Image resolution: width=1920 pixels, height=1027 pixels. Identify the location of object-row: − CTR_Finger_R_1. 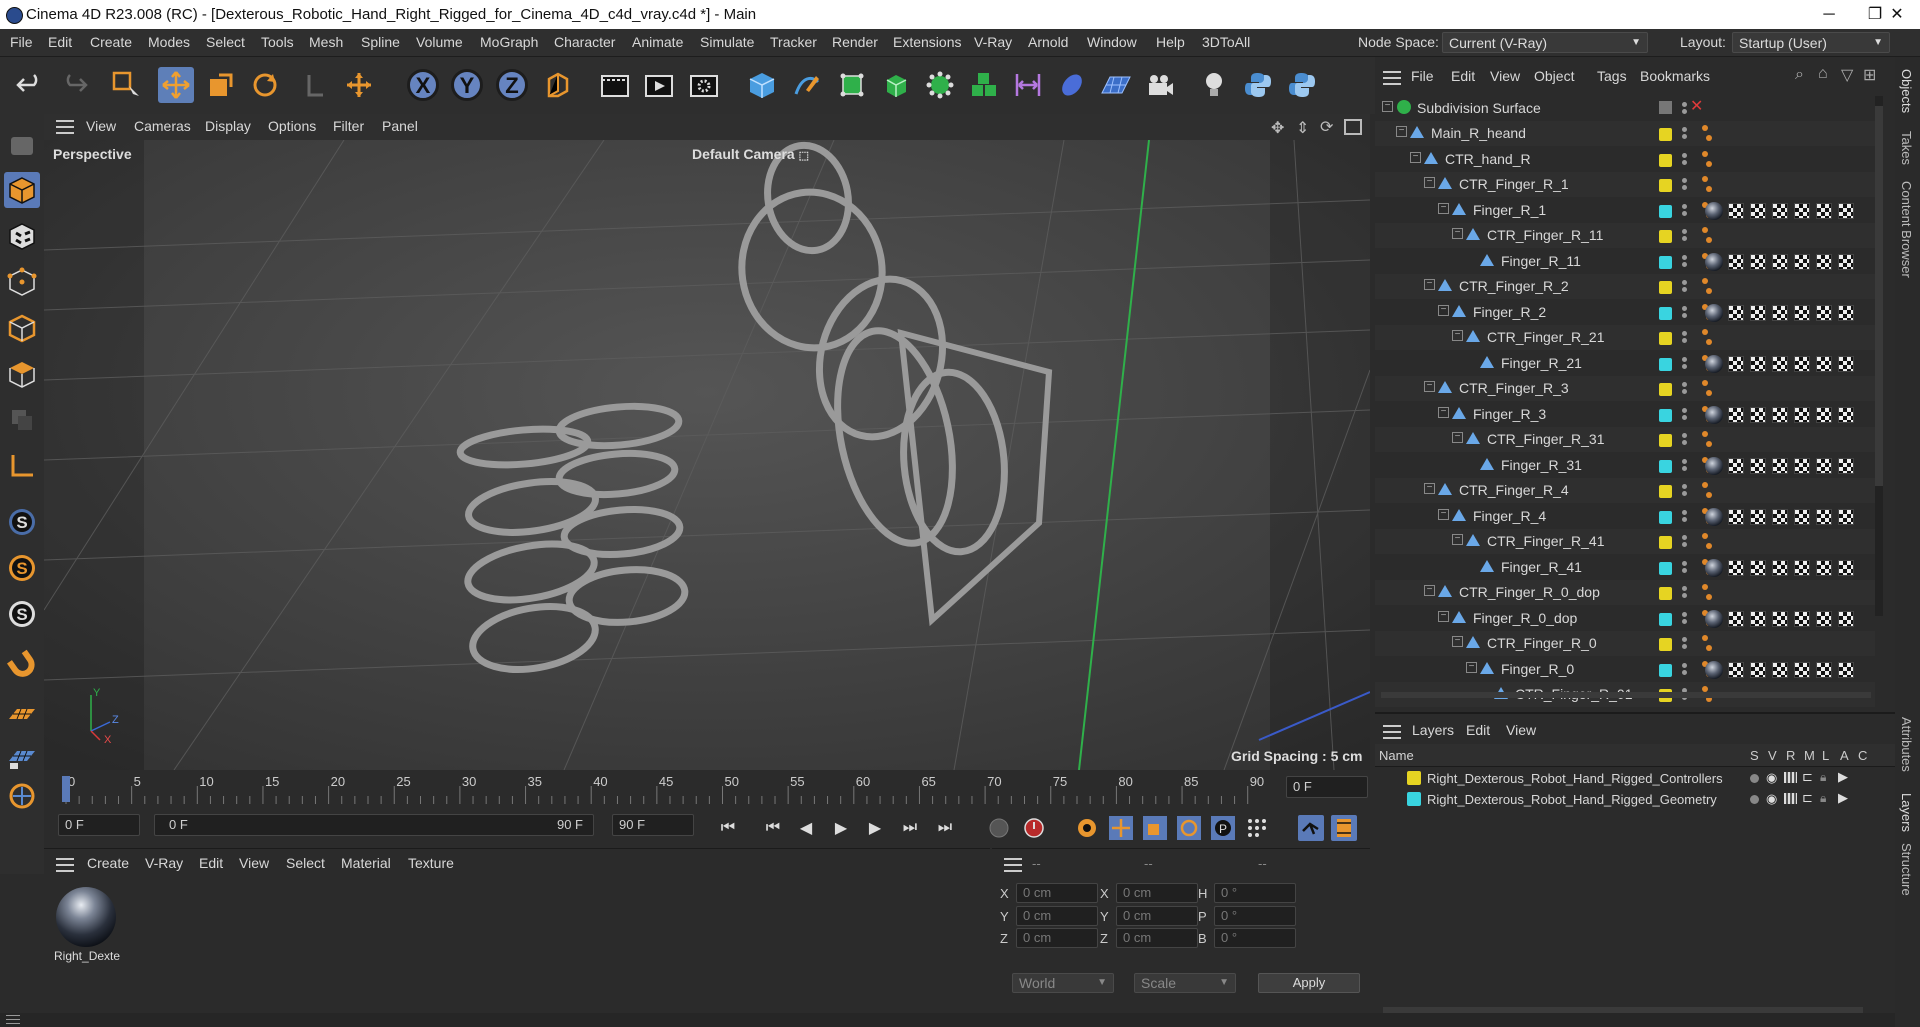
(1625, 184).